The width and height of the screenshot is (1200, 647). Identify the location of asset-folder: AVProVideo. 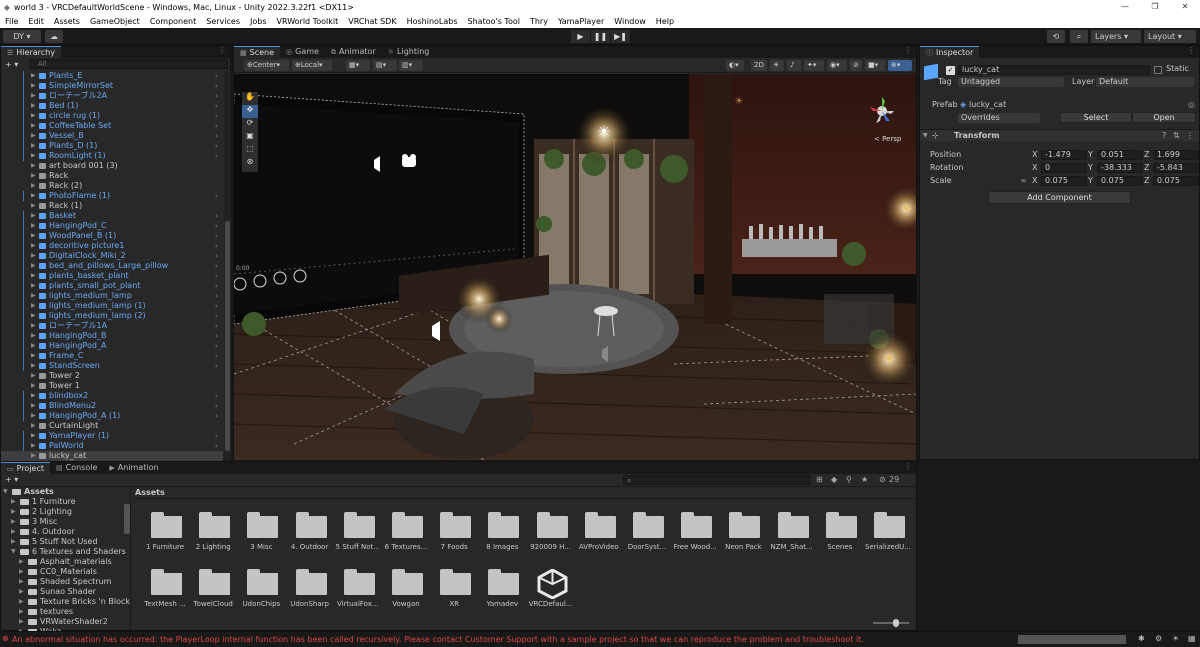
(599, 533).